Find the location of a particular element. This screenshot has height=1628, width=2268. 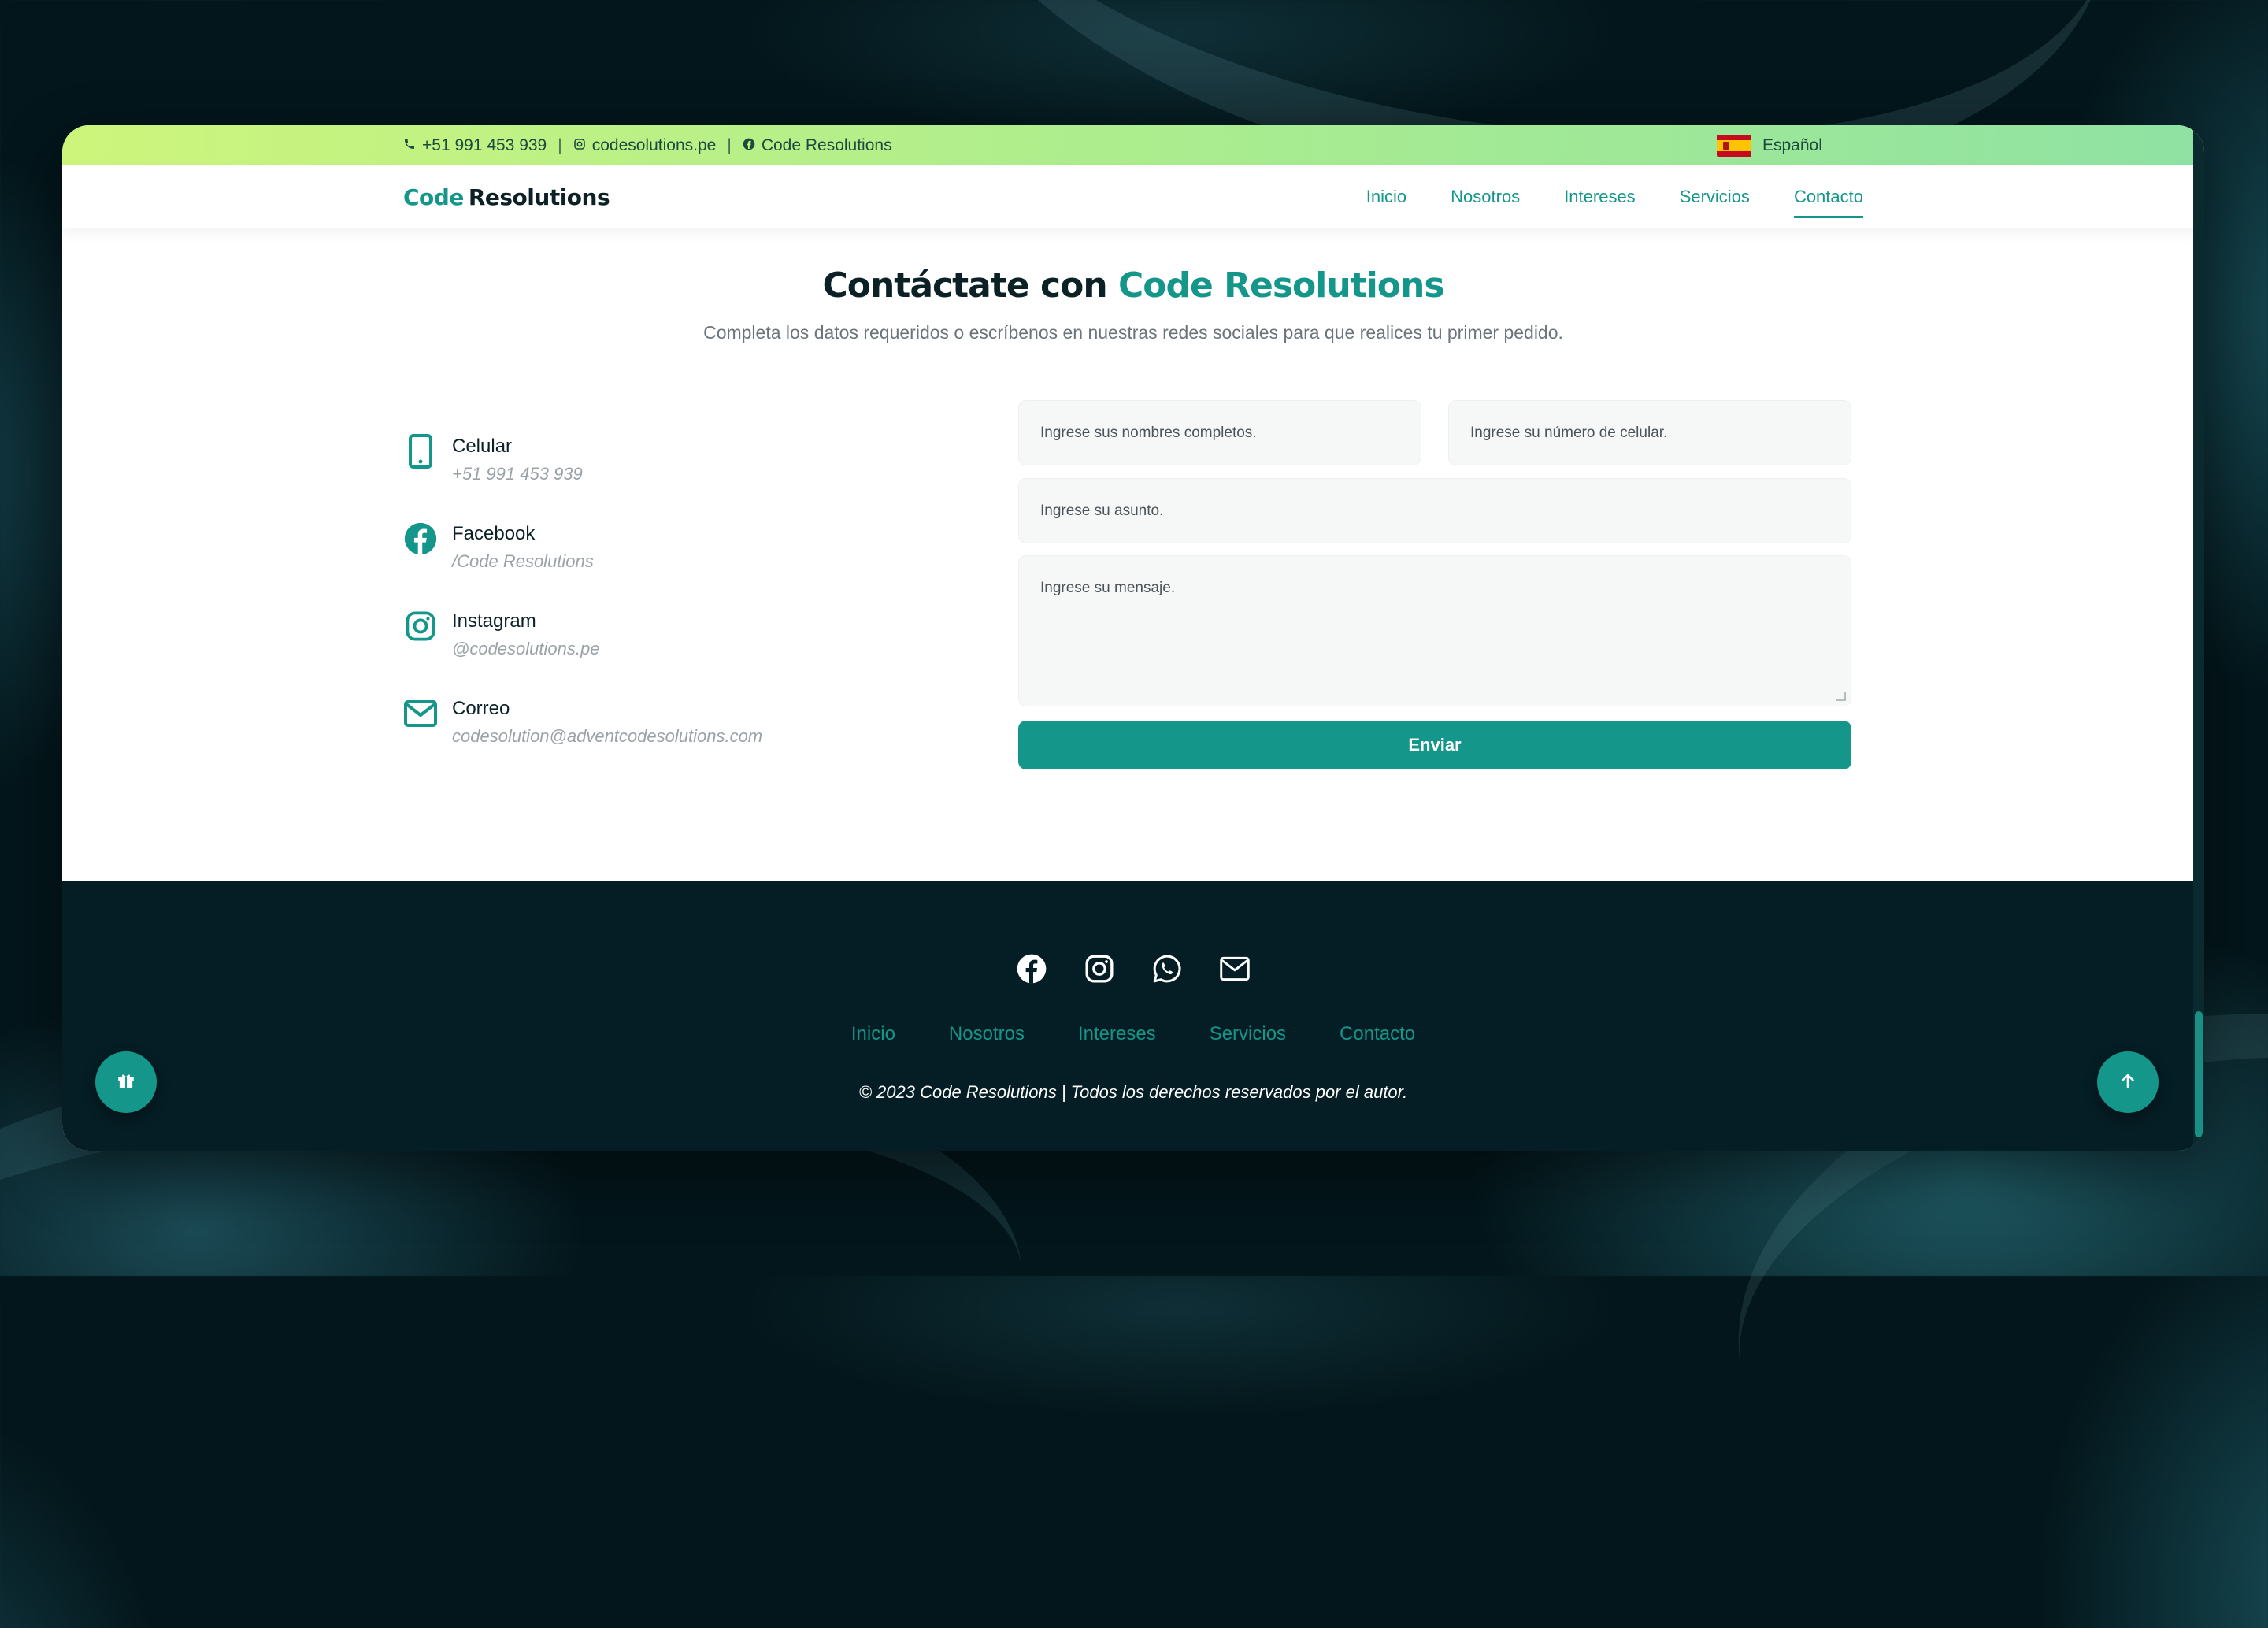

subject-field: Ingrese su asunto. is located at coordinates (1434, 510).